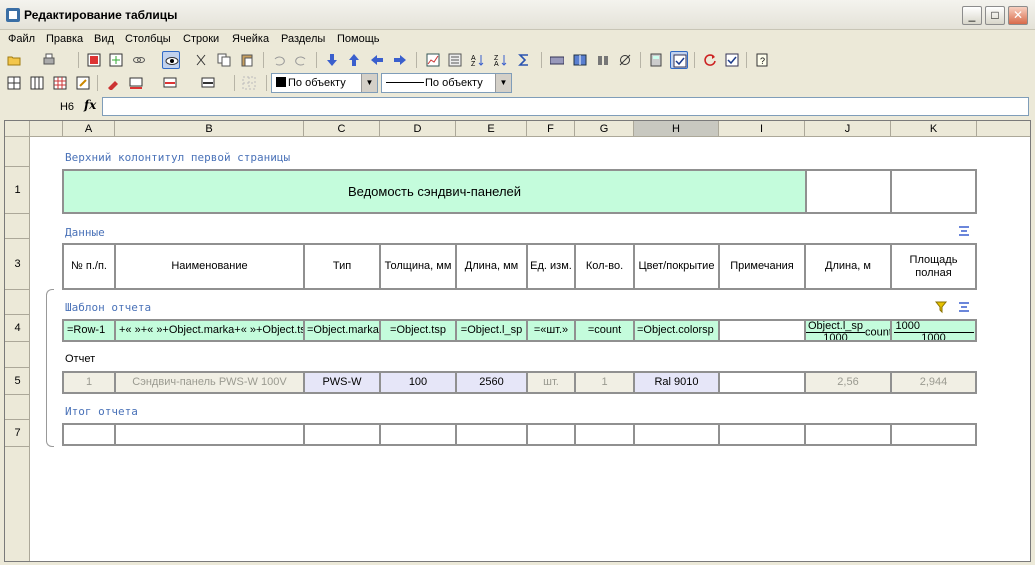  I want to click on cell-k1, so click(933, 191).